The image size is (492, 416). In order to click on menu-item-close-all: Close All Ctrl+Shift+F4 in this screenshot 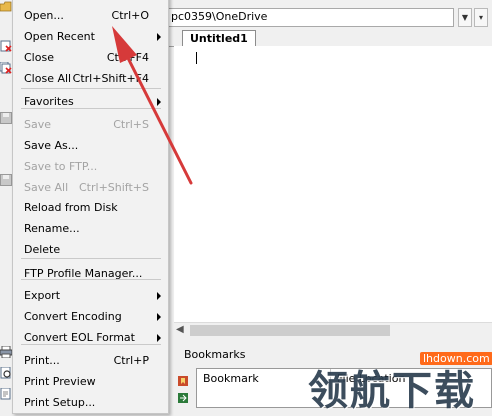, I will do `click(90, 79)`.